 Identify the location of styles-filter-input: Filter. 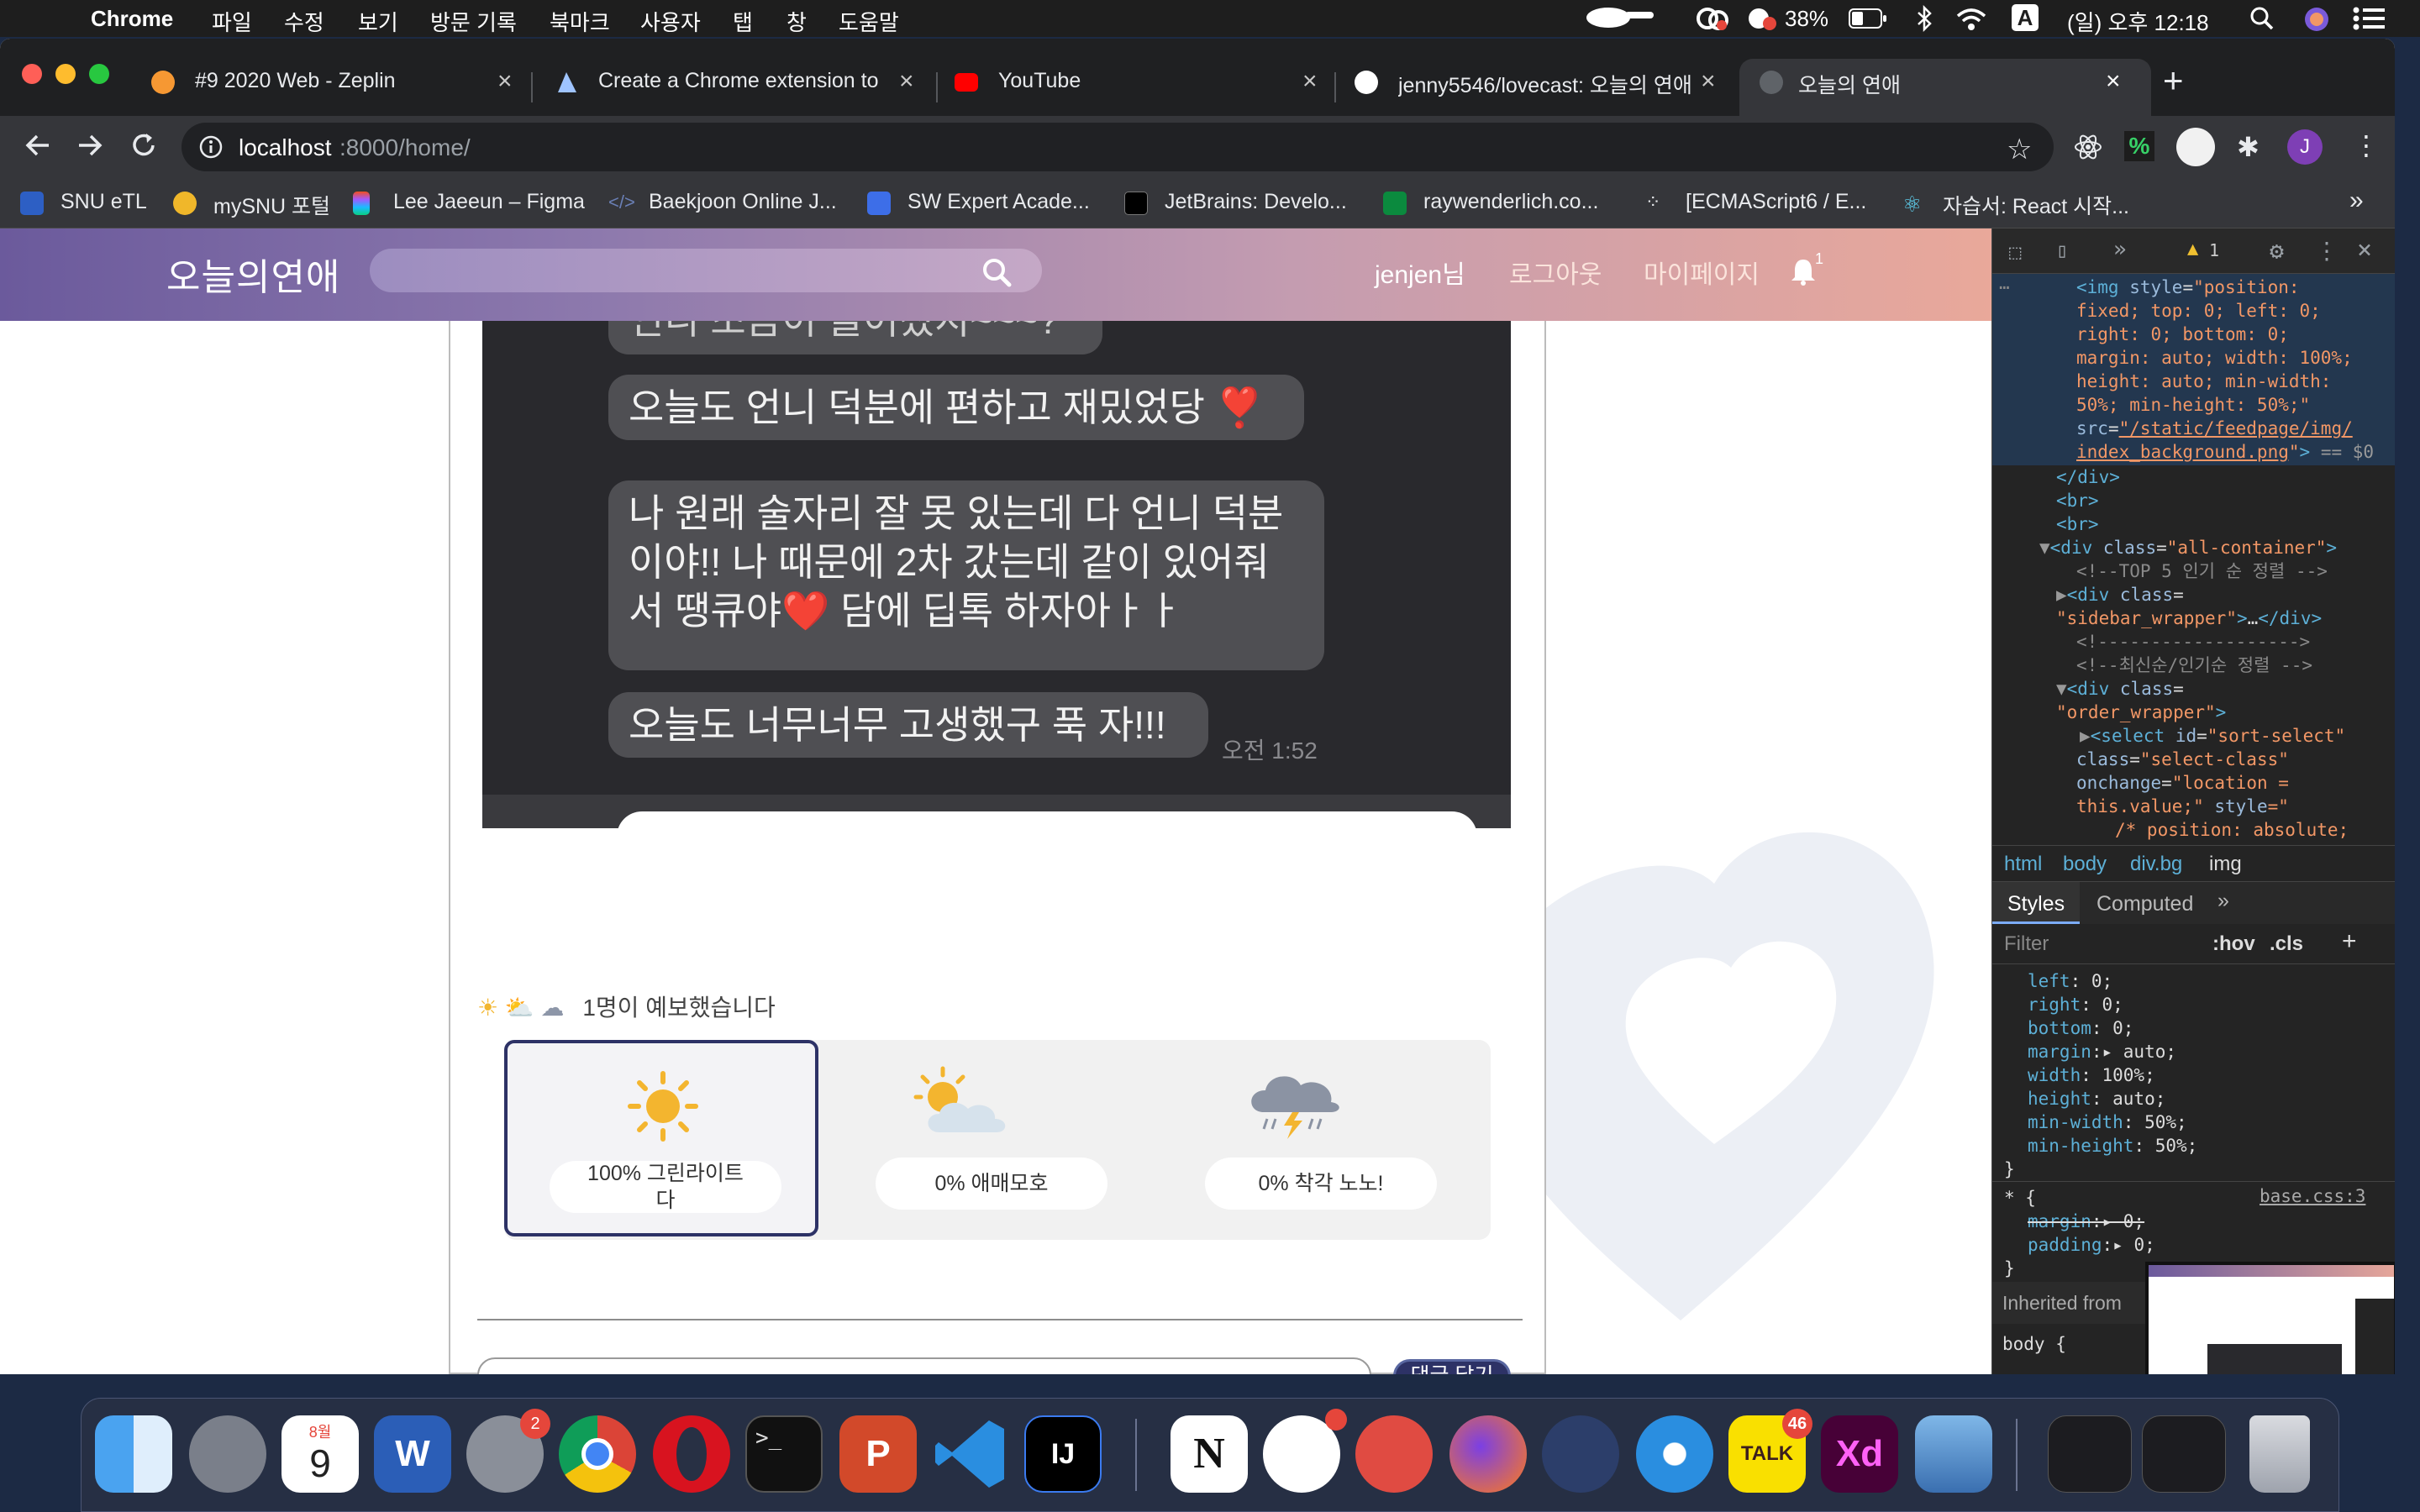
(2027, 944).